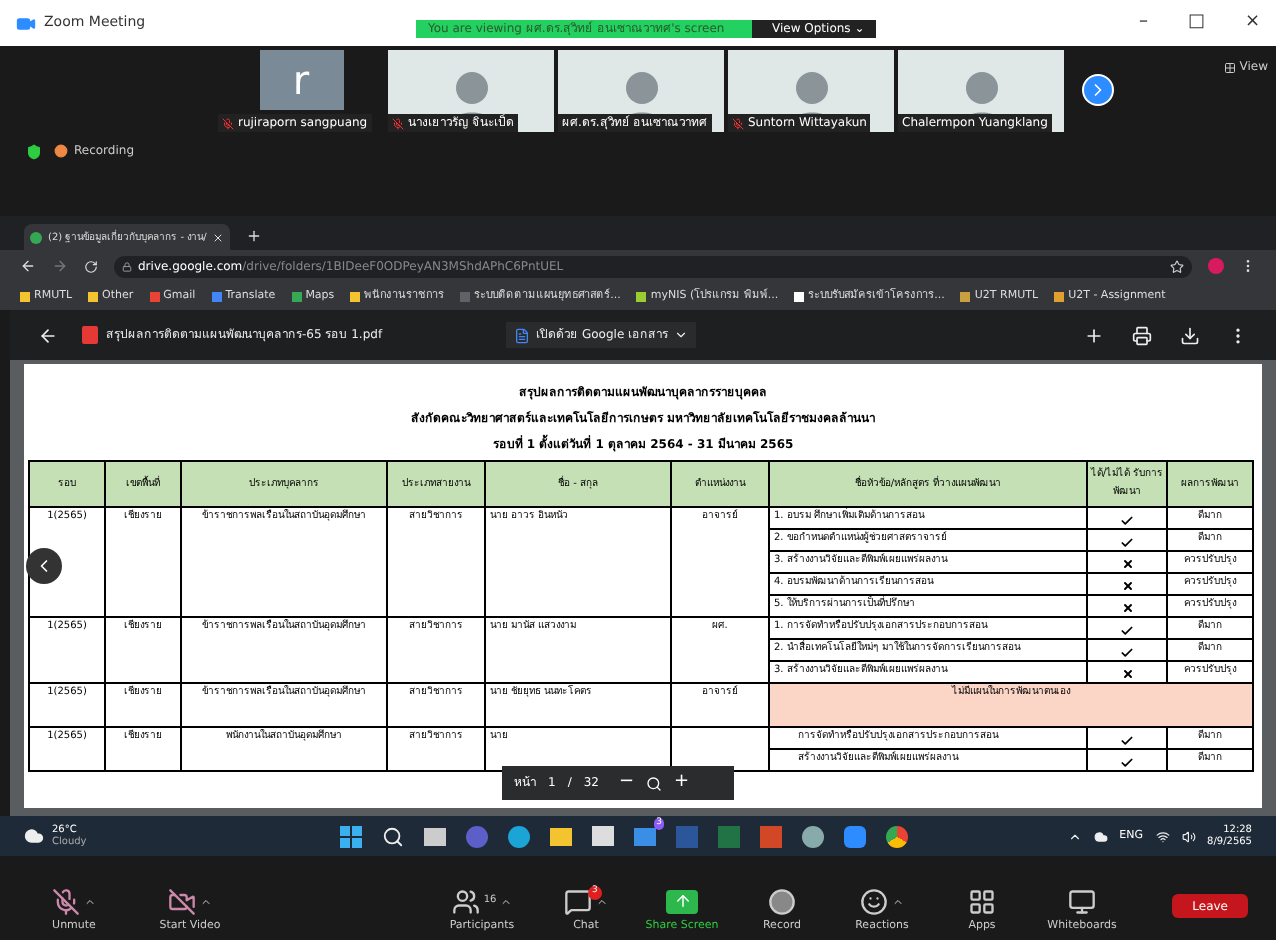  Describe the element at coordinates (1162, 836) in the screenshot. I see `wifi-icon` at that location.